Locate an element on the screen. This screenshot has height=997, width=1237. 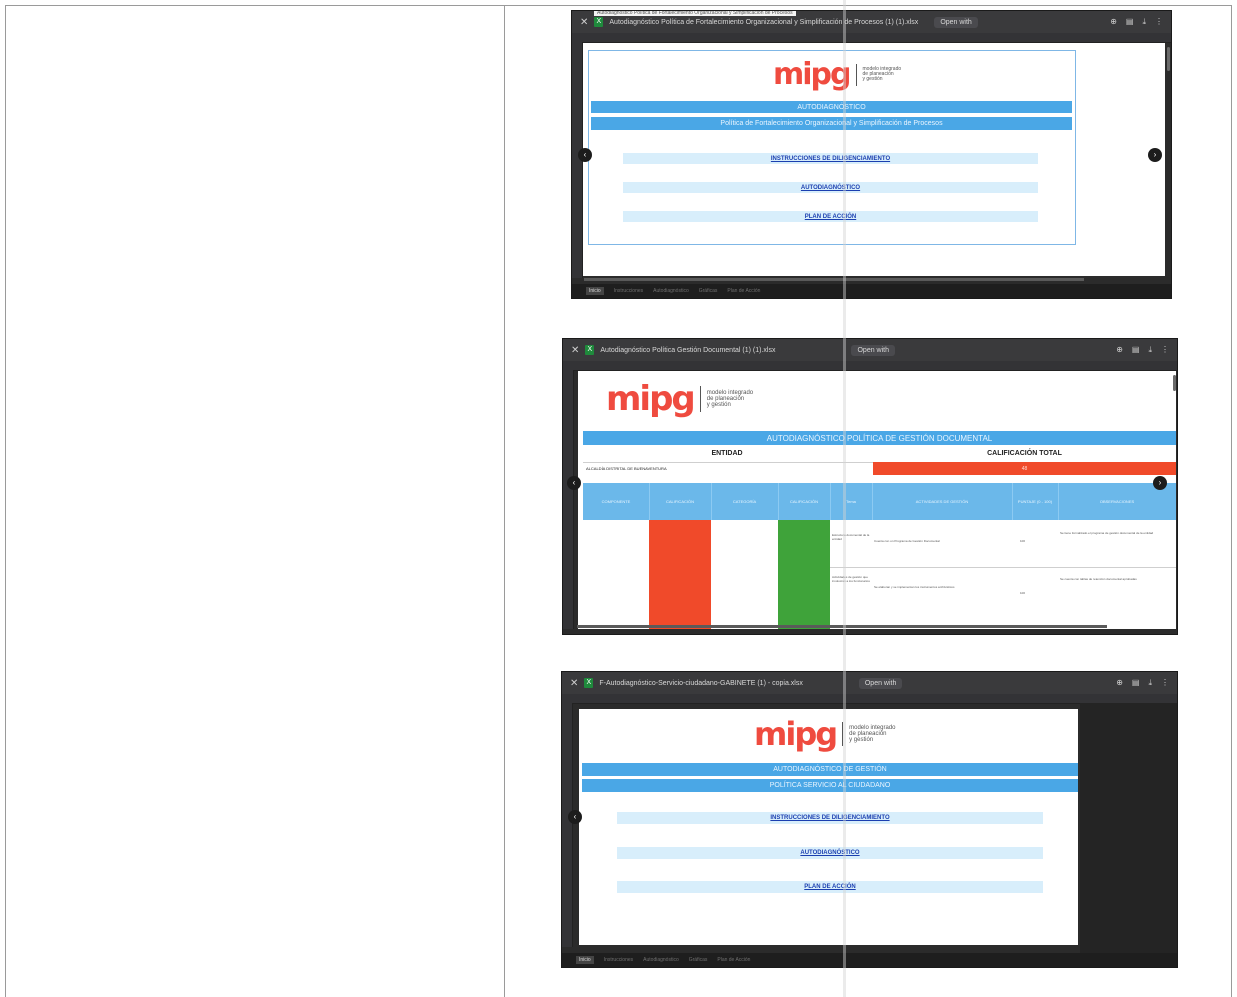
row-1-tema: Estructura documental de la entidad is located at coordinates (851, 537).